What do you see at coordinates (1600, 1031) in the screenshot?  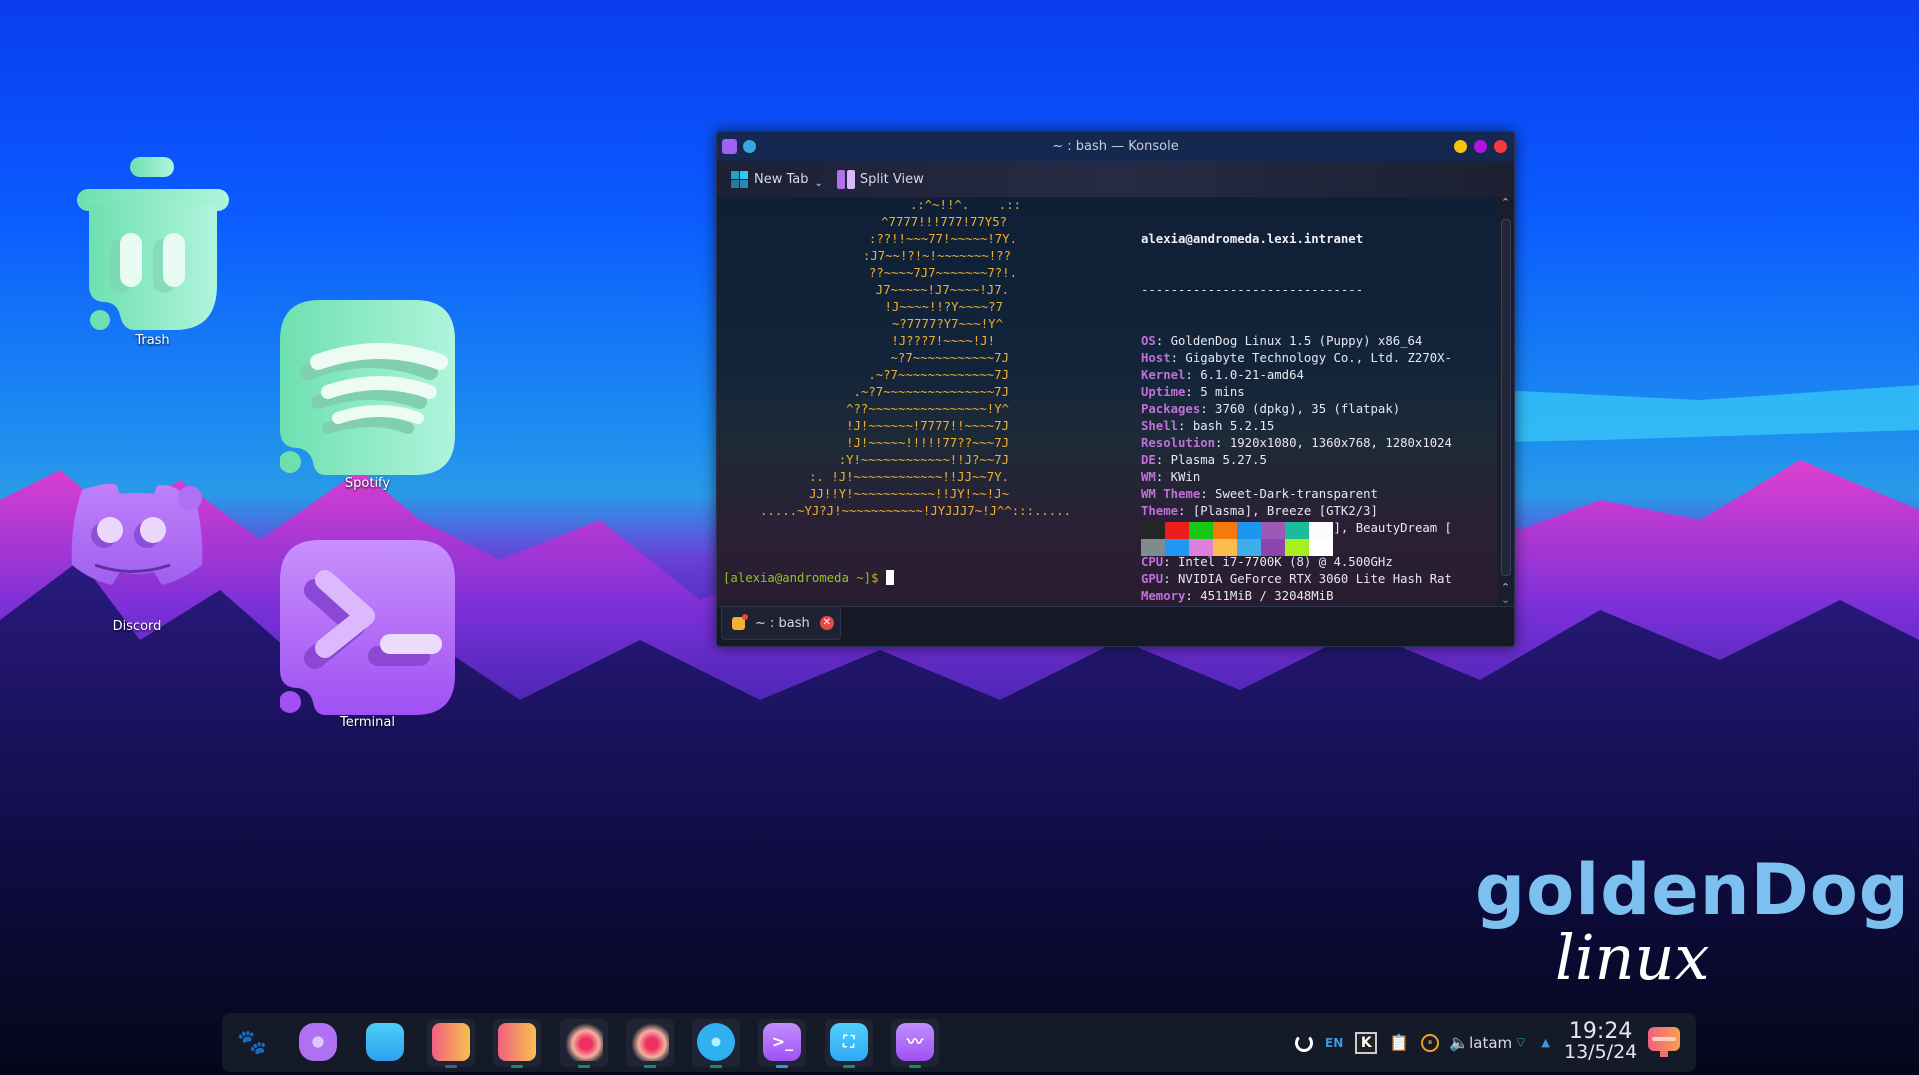 I see `clock-time: 19:24` at bounding box center [1600, 1031].